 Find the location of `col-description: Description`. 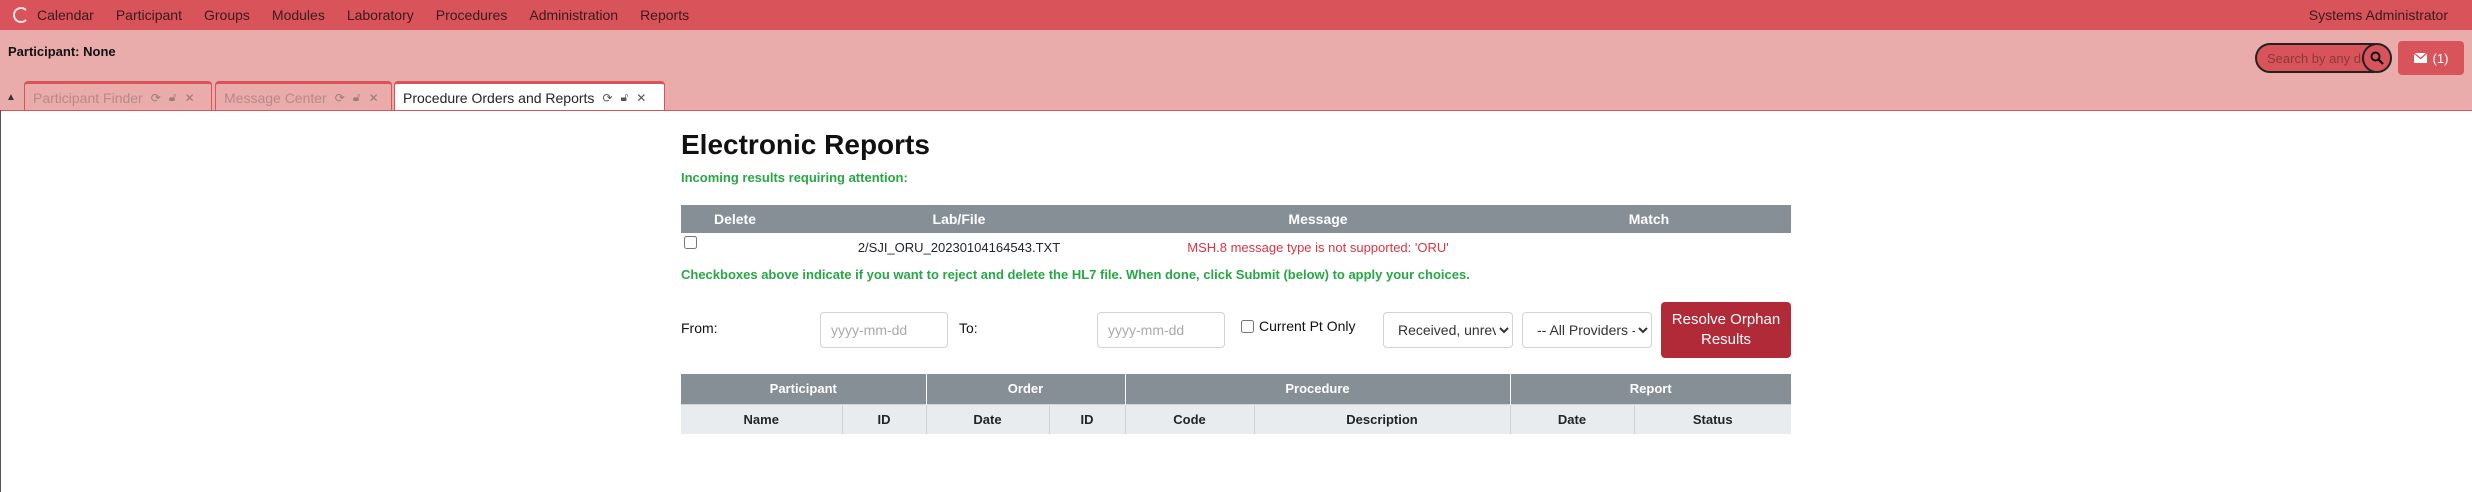

col-description: Description is located at coordinates (1382, 418).